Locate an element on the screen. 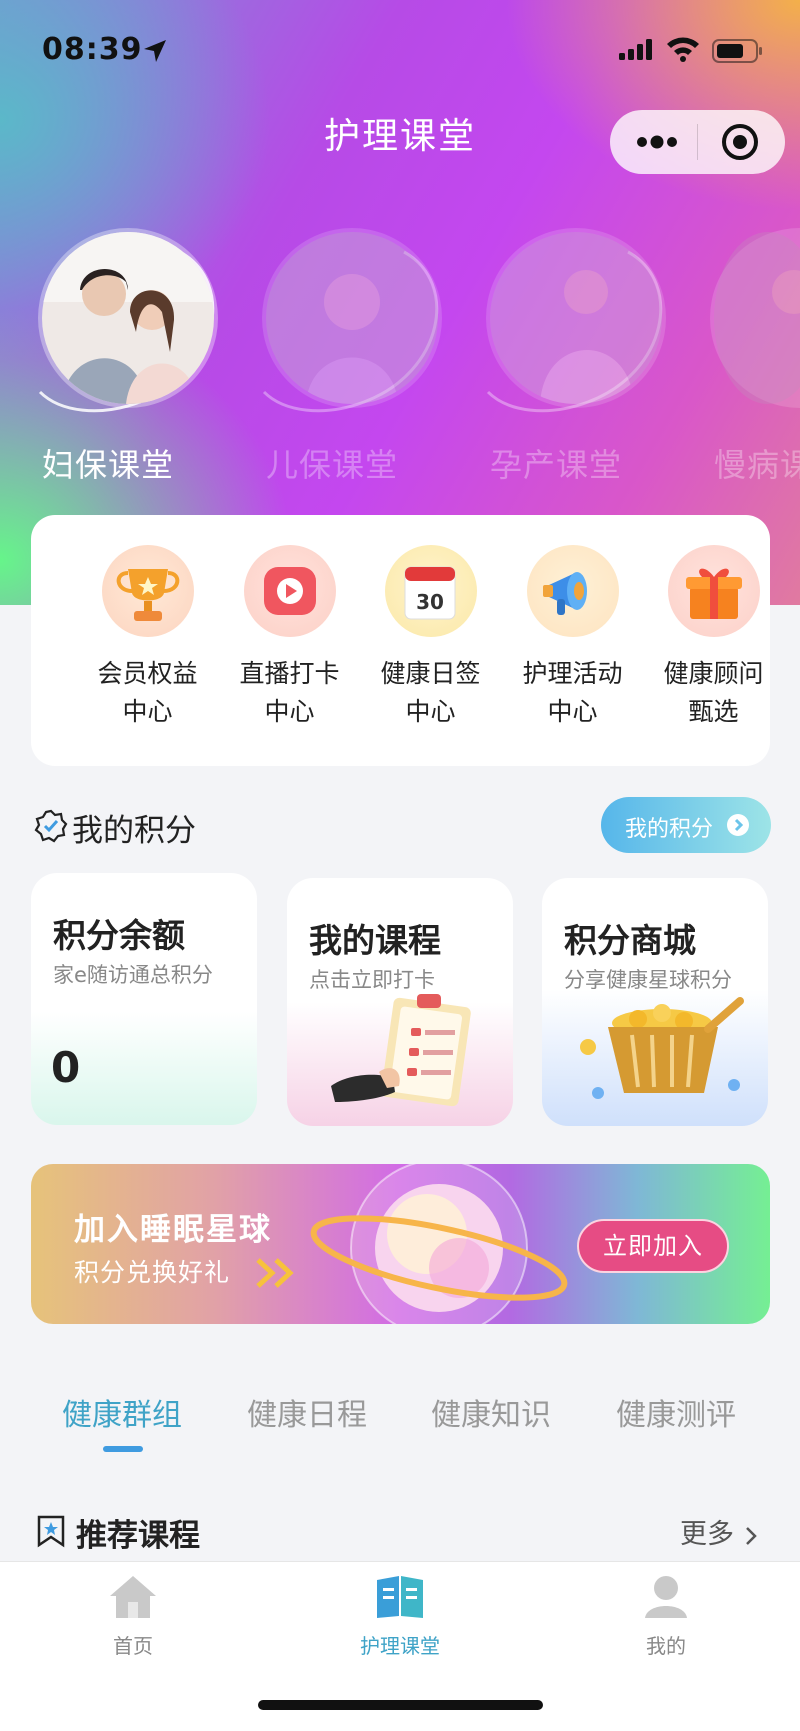 The image size is (800, 1731). more-label: 更多 is located at coordinates (707, 1534).